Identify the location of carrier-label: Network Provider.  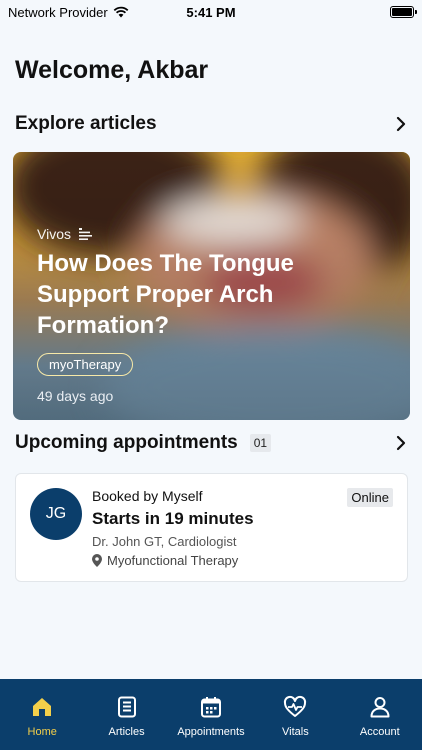
(58, 12).